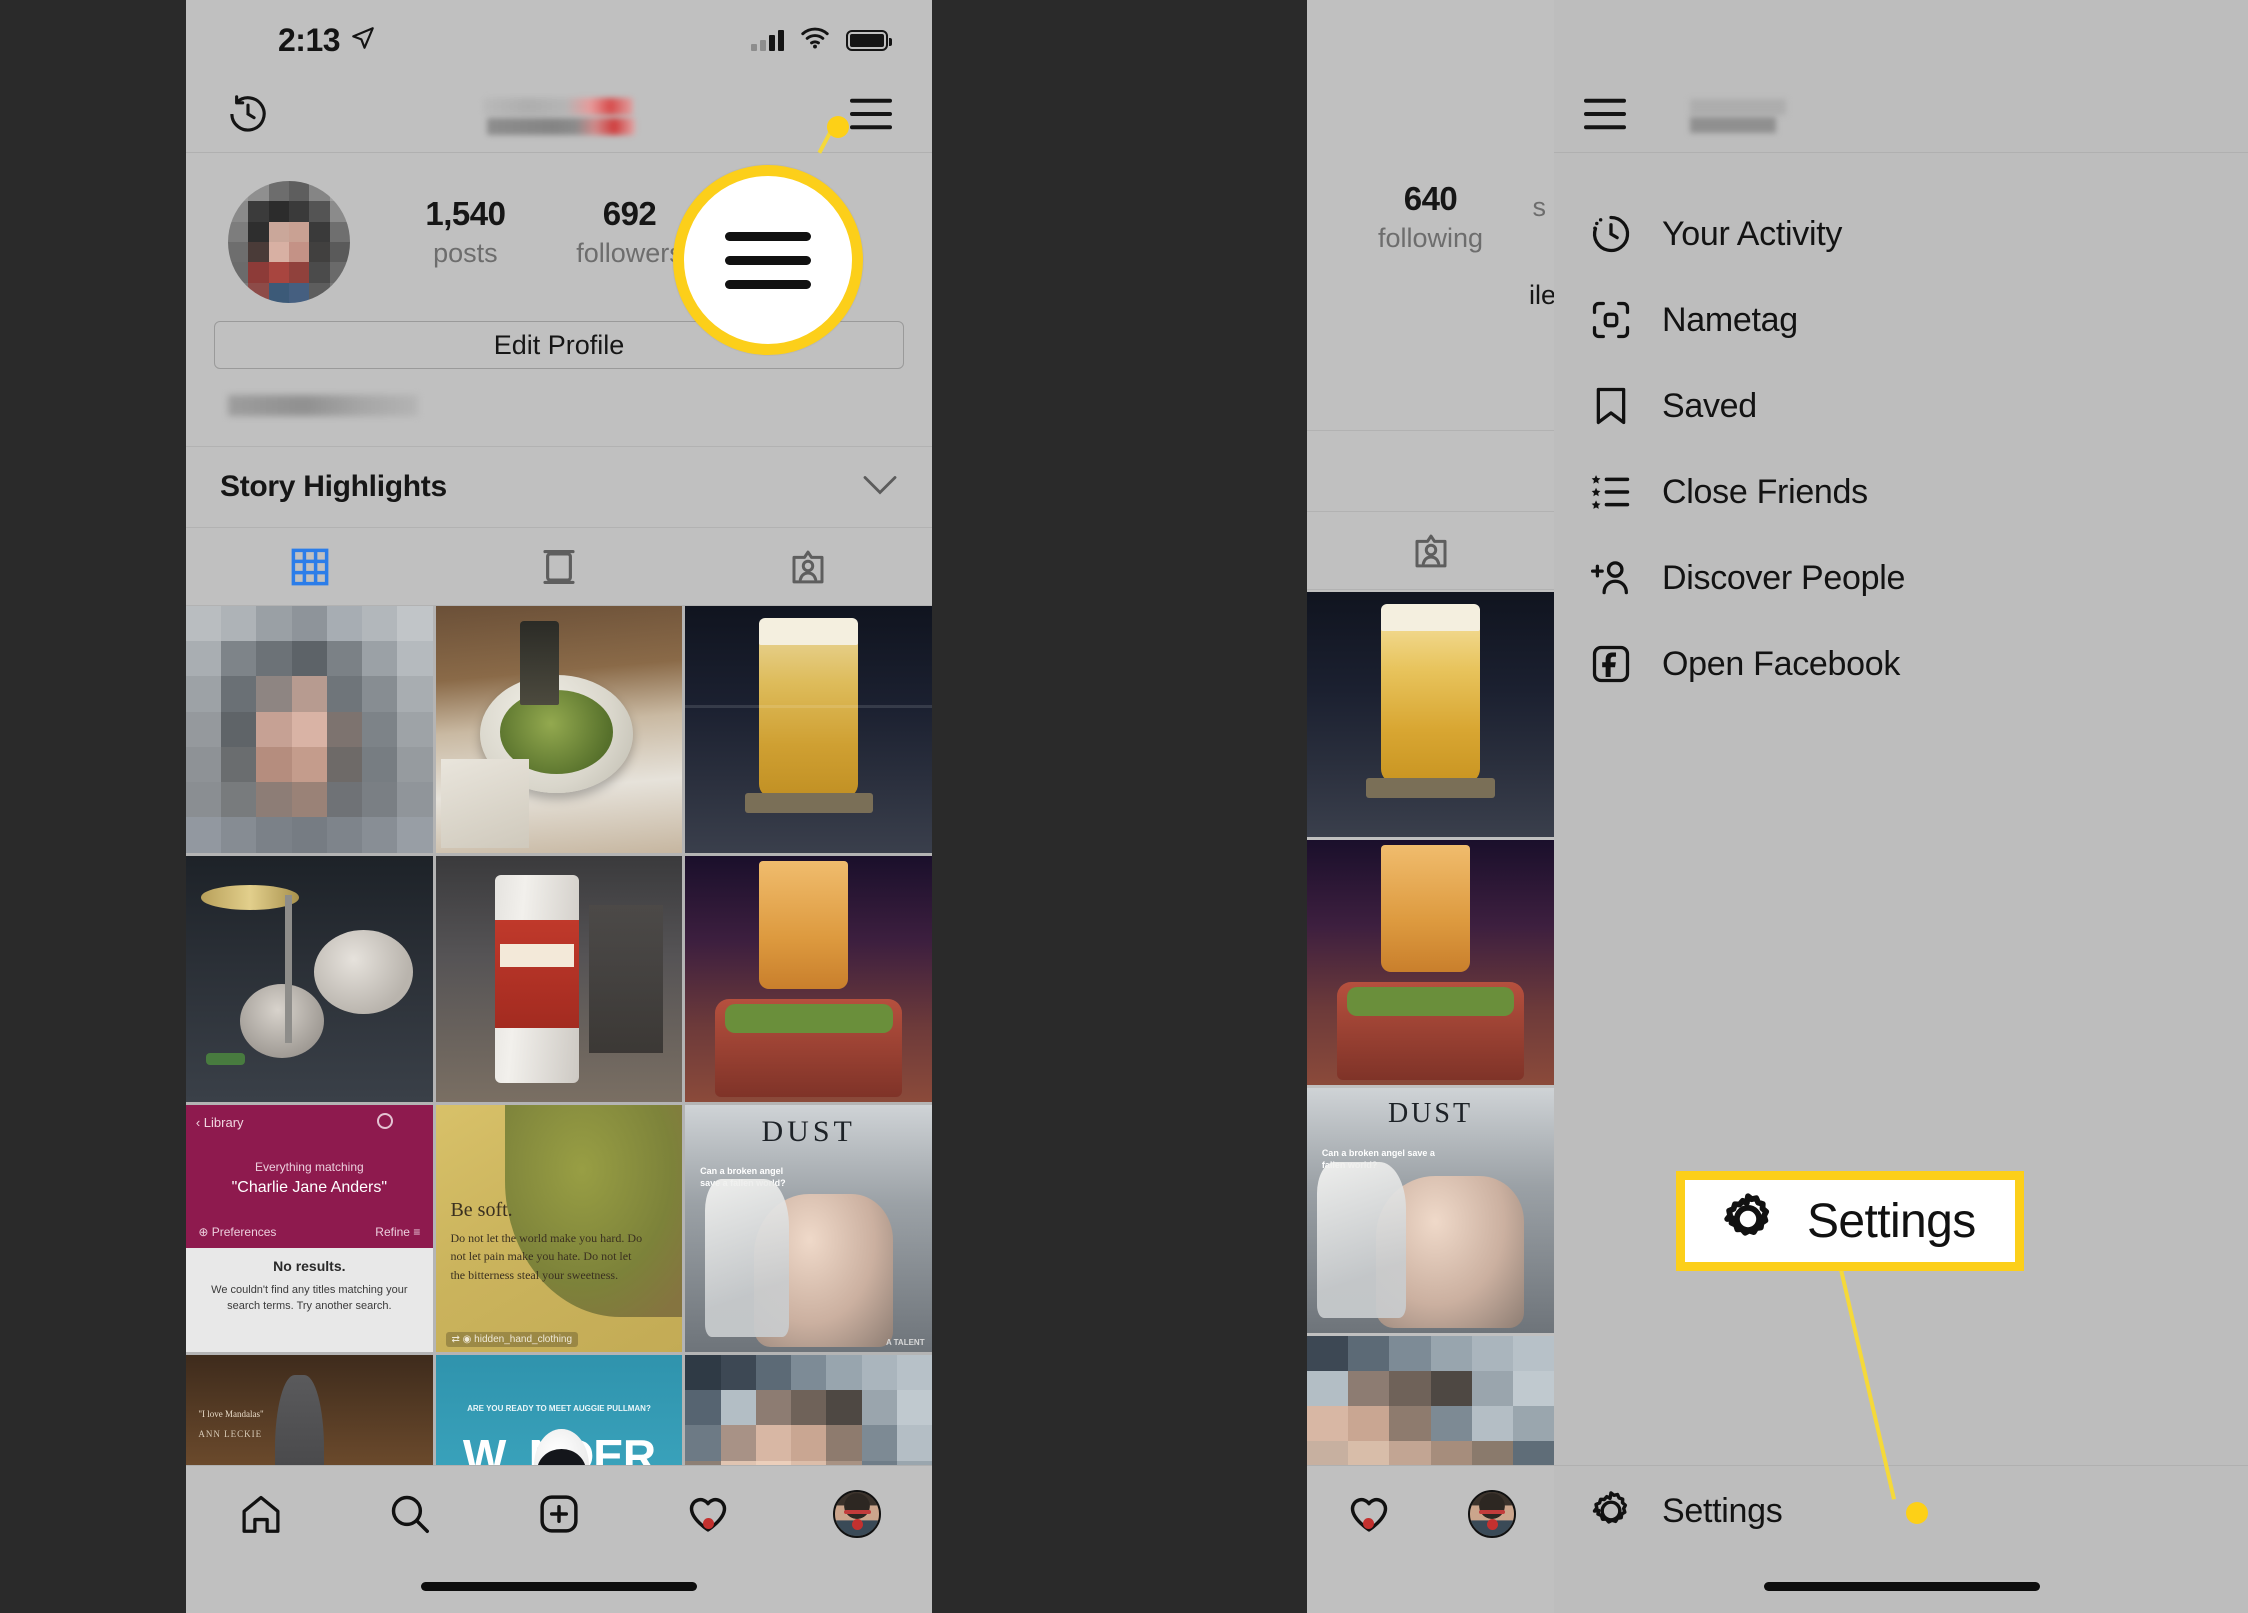  I want to click on stat-value: 1,540, so click(465, 213).